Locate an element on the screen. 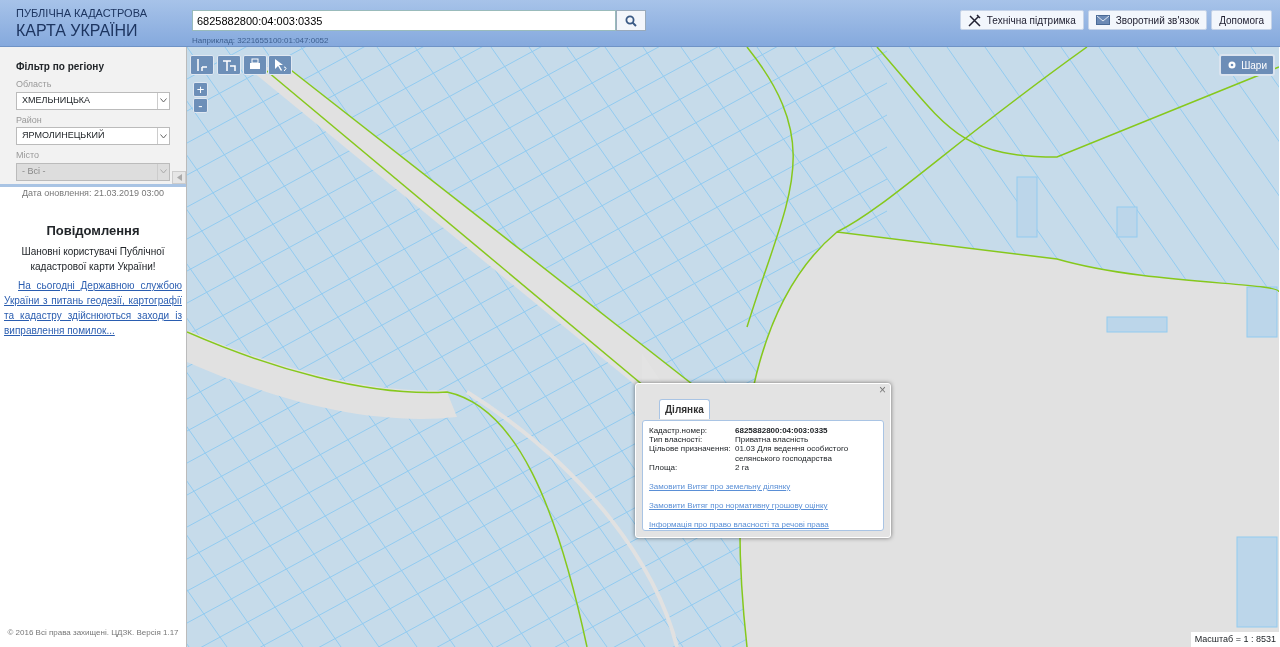 The image size is (1280, 647). field-value: 01.03 Для ведення особистого селянського господарства is located at coordinates (792, 453).